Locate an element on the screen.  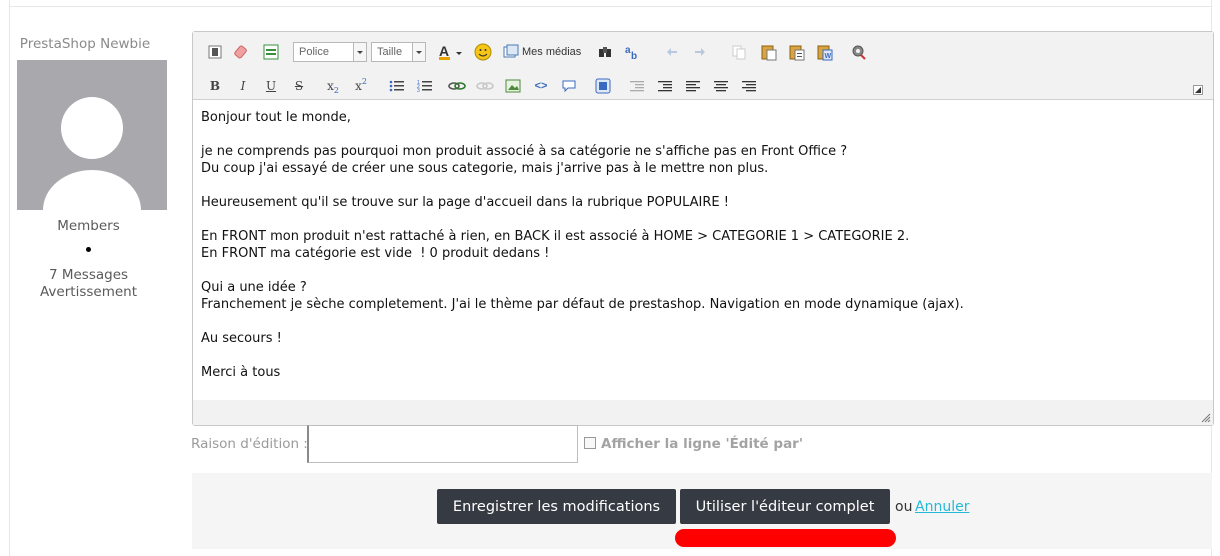
or-text: ou is located at coordinates (904, 507).